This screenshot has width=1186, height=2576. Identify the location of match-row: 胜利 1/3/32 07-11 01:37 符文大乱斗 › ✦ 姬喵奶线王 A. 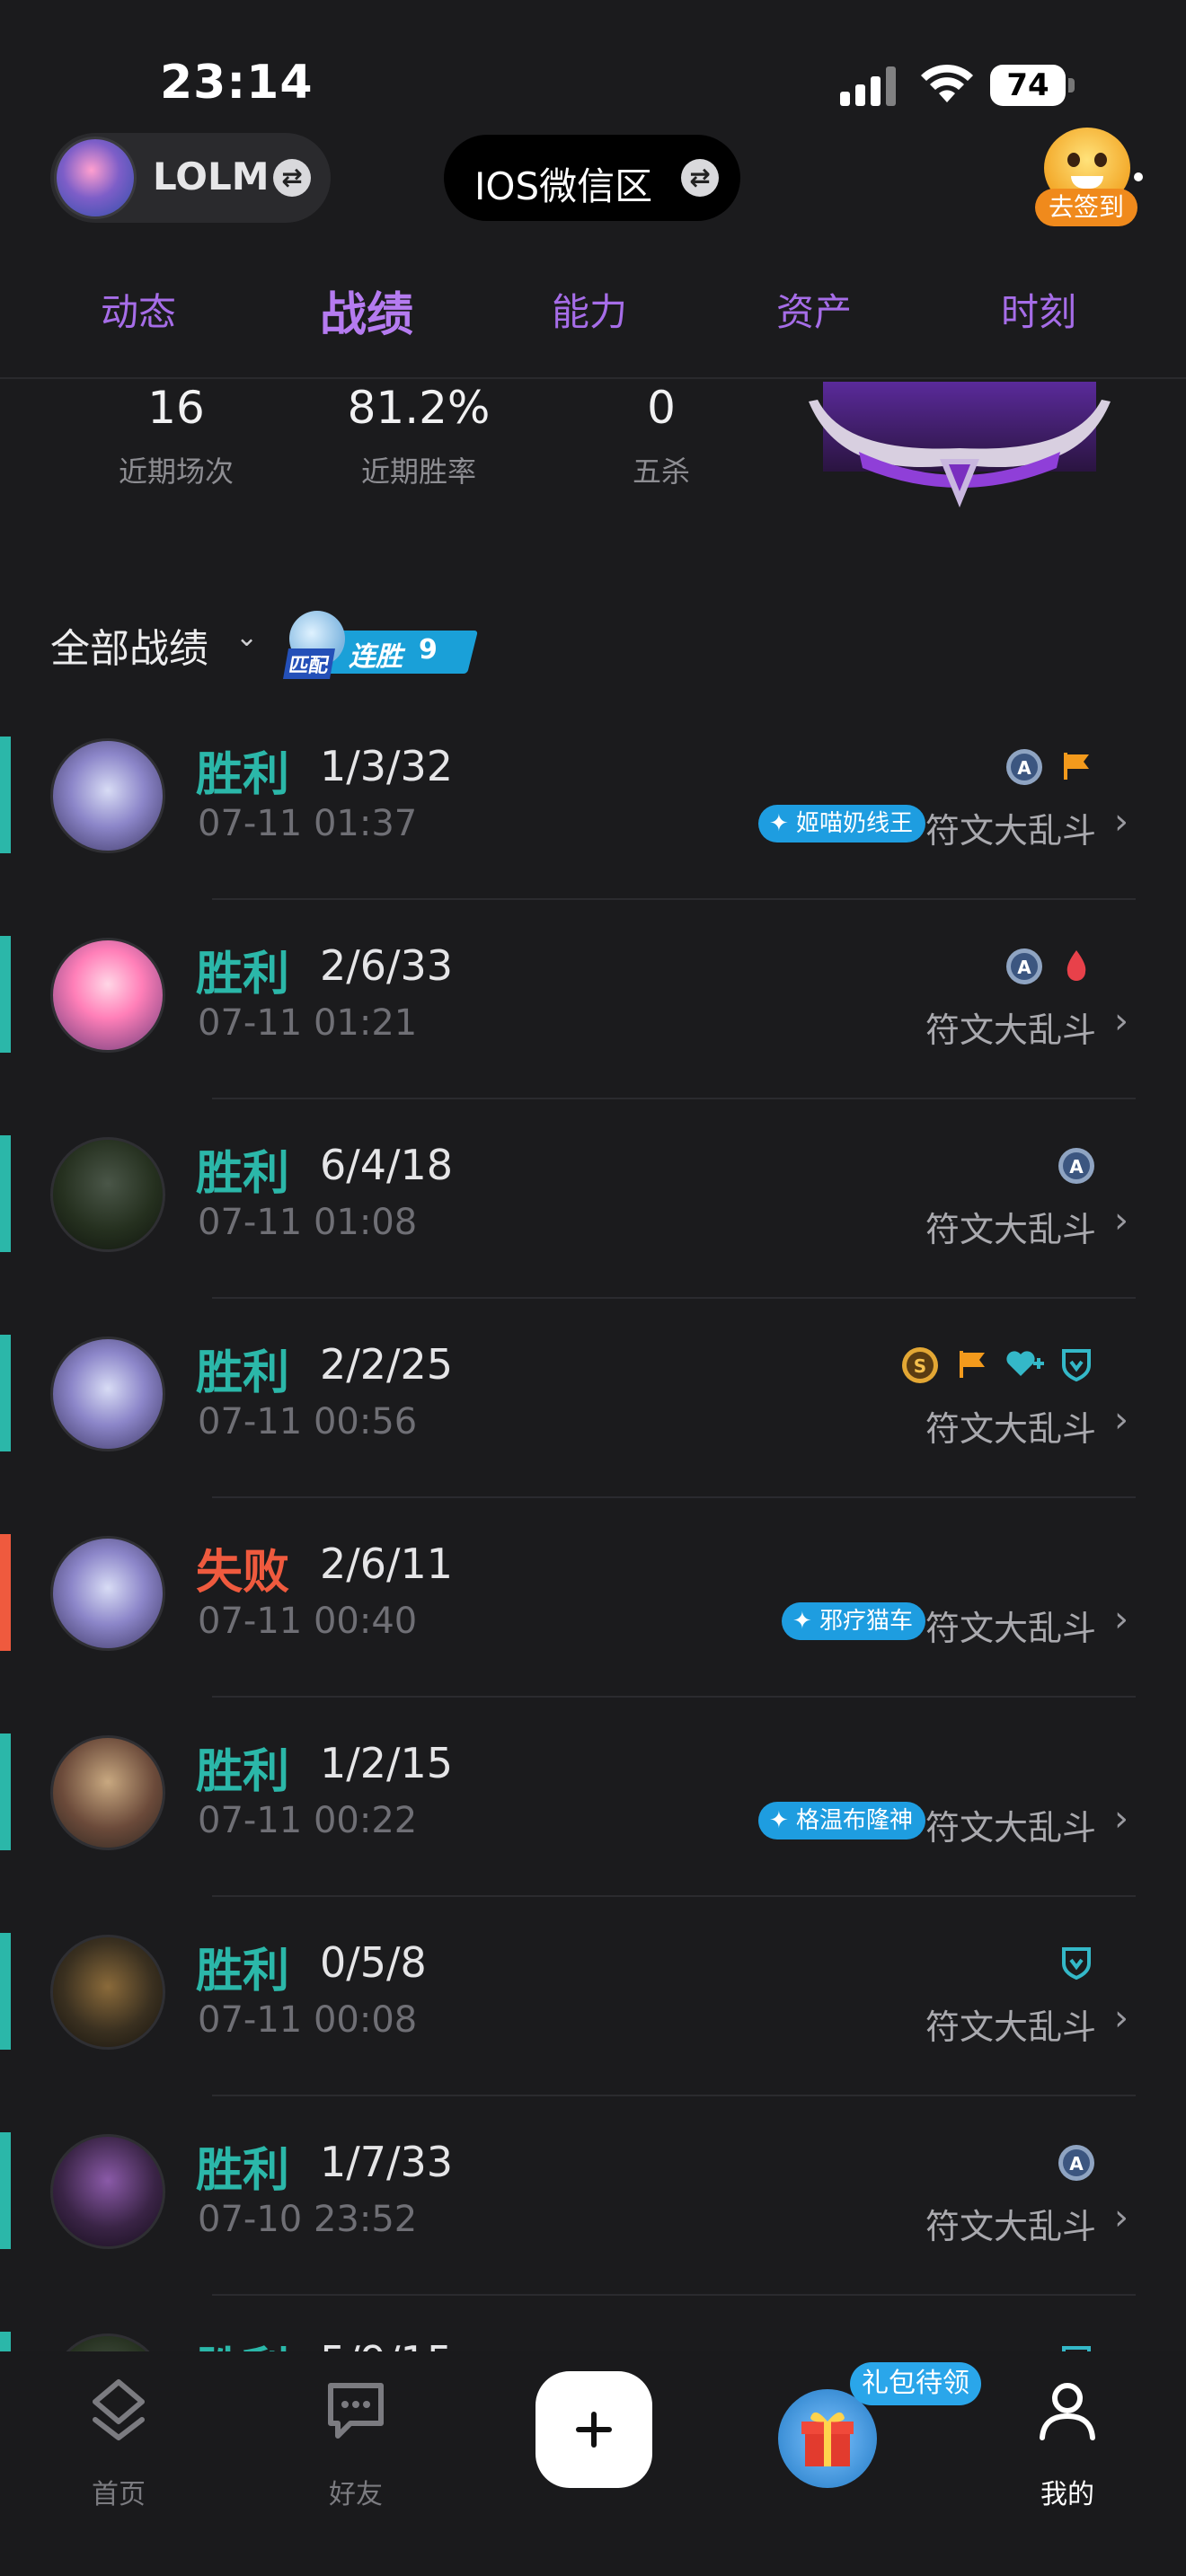
(593, 818).